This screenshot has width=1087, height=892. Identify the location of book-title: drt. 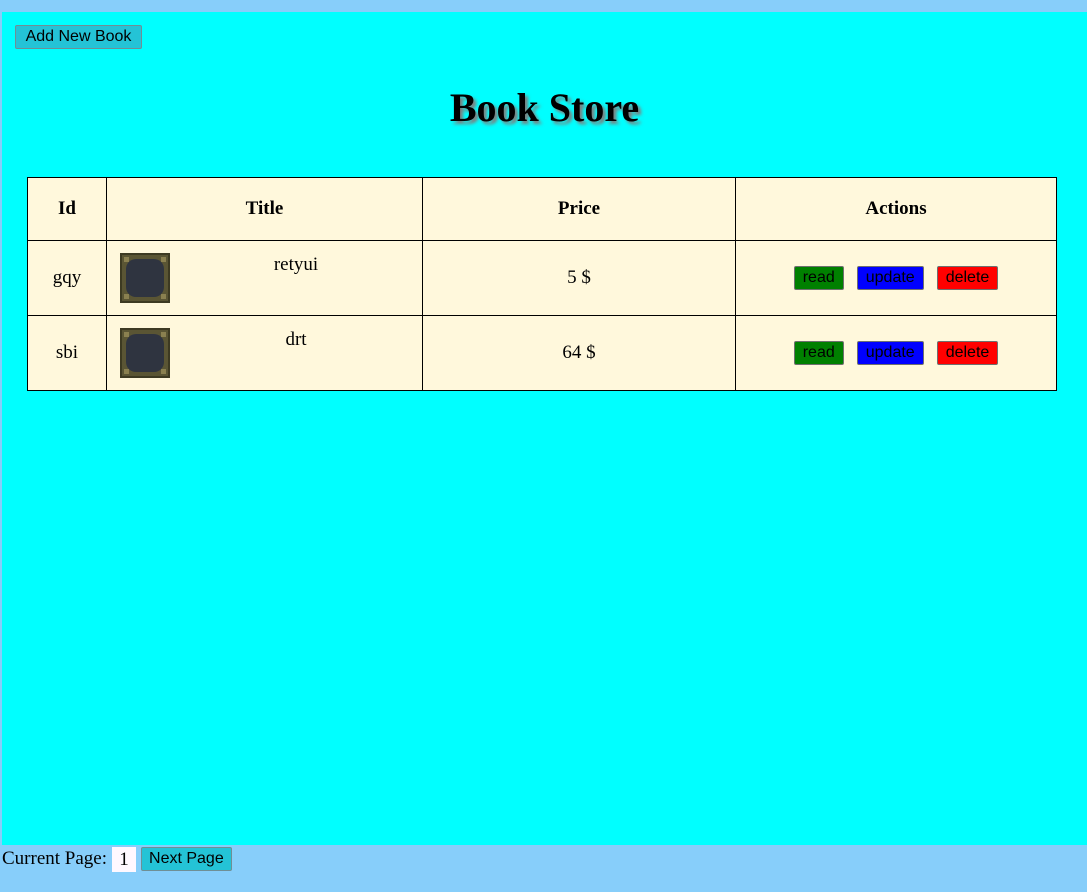
(296, 339).